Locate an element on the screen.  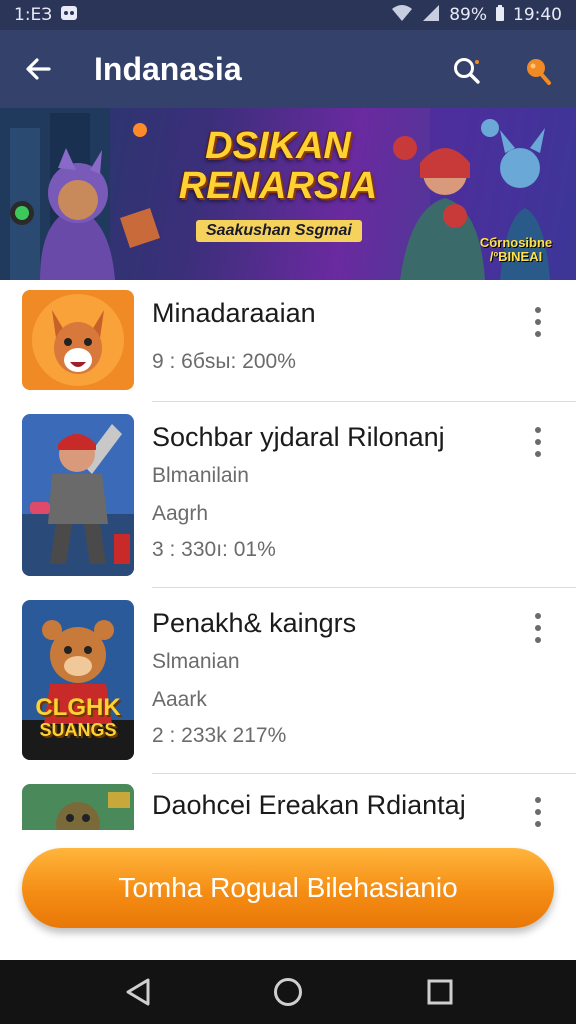
wifi-icon is located at coordinates (402, 15).